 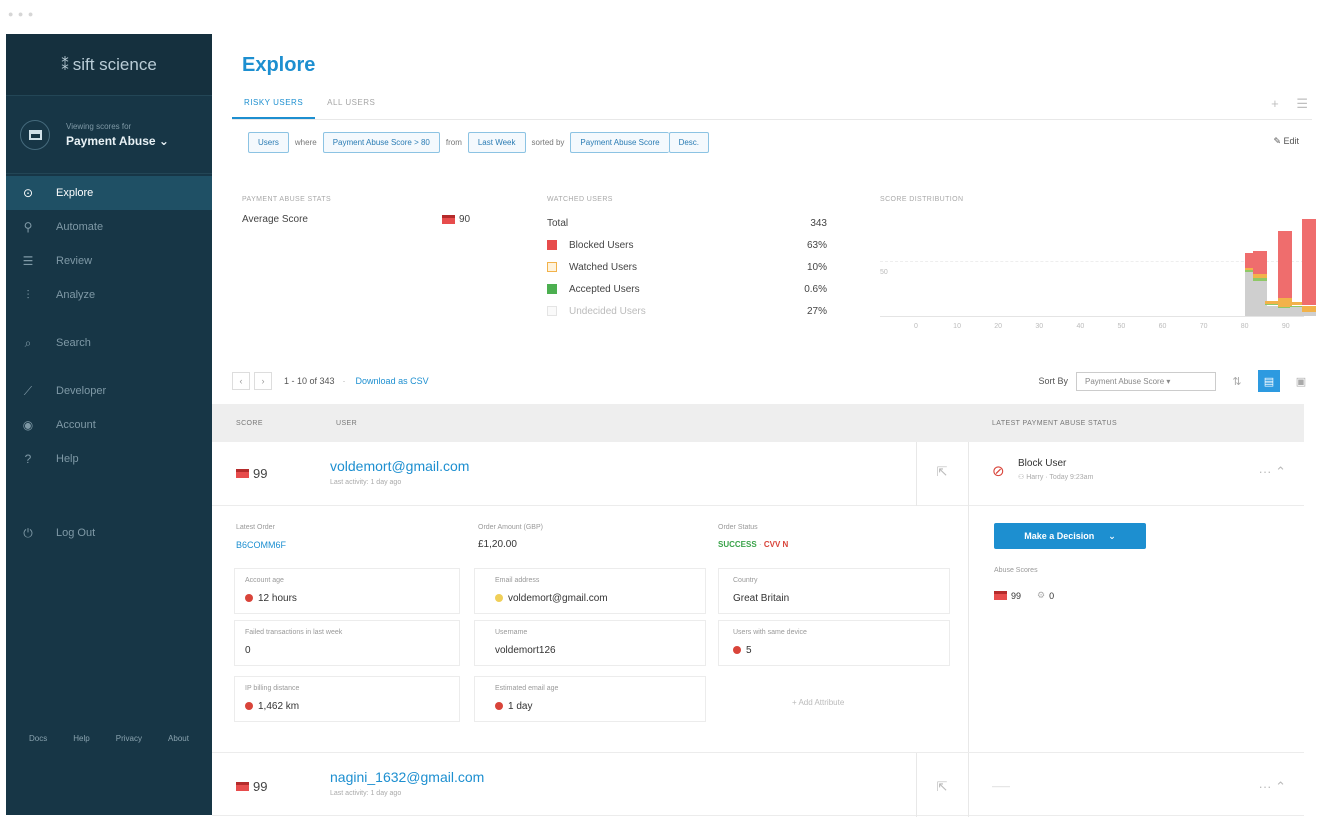 What do you see at coordinates (884, 272) in the screenshot?
I see `y-tick-label: 50` at bounding box center [884, 272].